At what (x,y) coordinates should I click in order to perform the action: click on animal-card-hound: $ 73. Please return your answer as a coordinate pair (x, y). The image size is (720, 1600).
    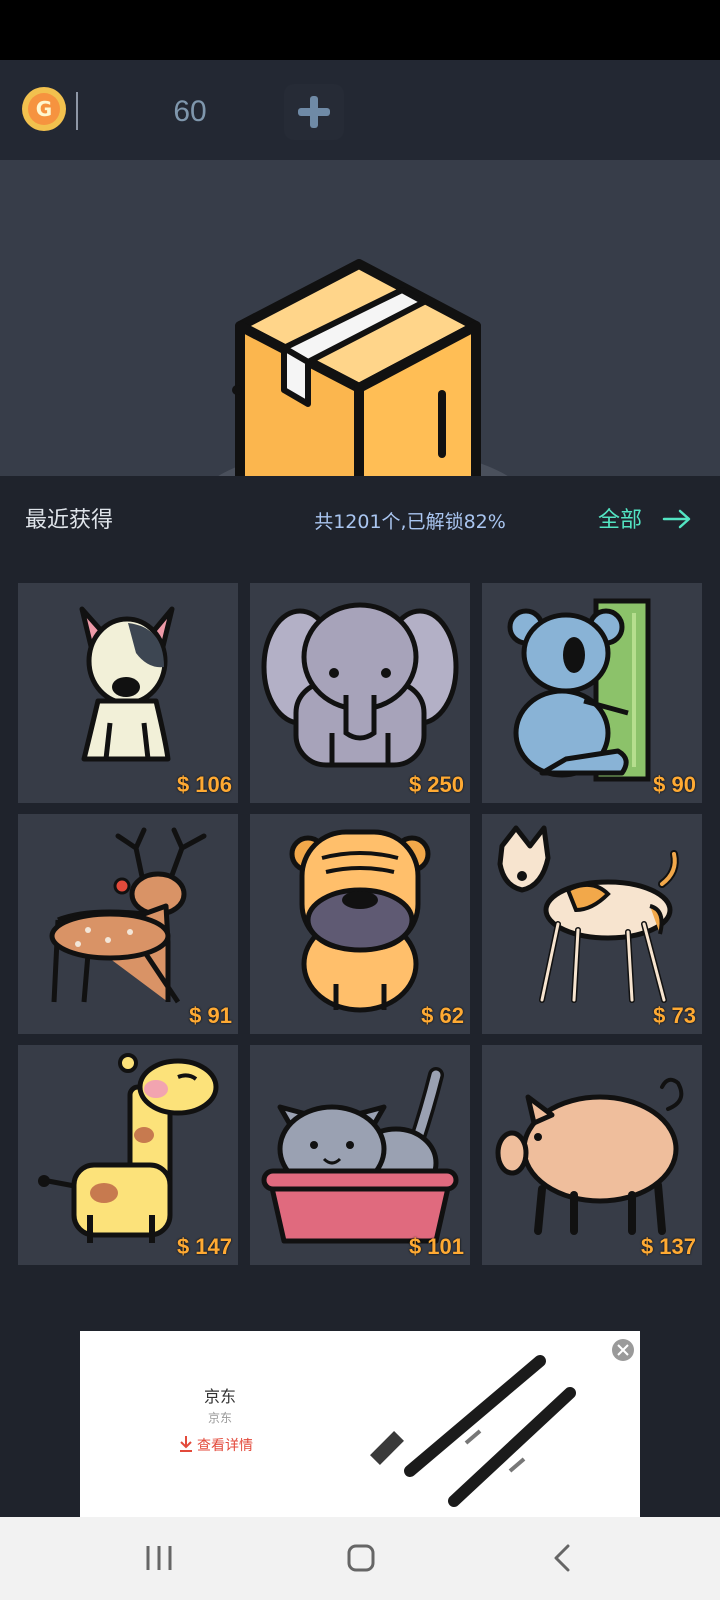
    Looking at the image, I should click on (592, 924).